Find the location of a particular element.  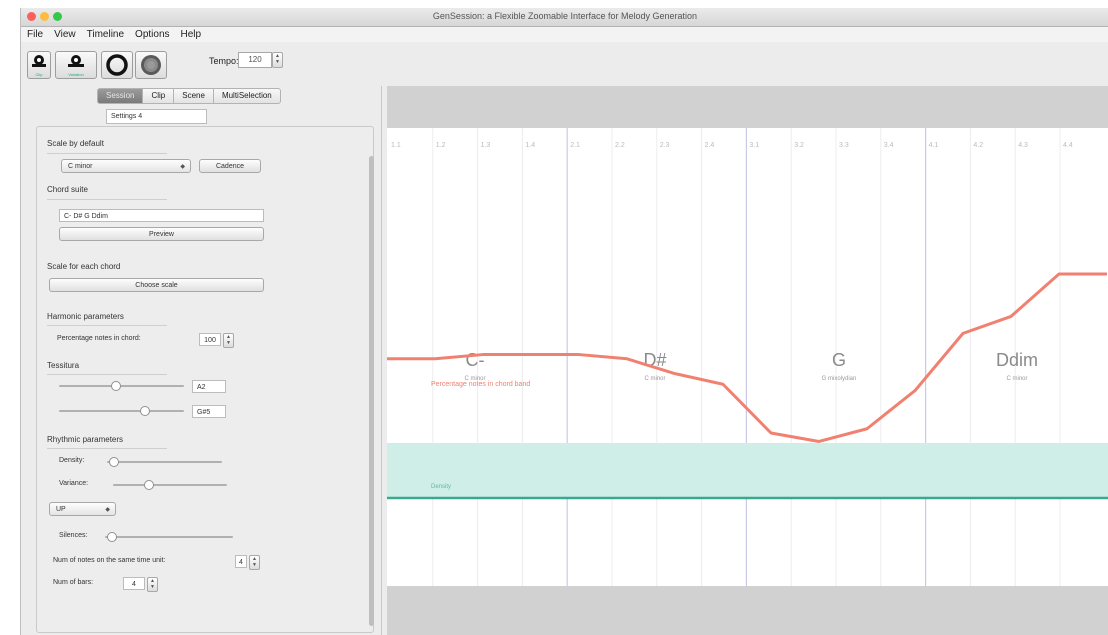

notes-same-time-input: 4 is located at coordinates (241, 561).